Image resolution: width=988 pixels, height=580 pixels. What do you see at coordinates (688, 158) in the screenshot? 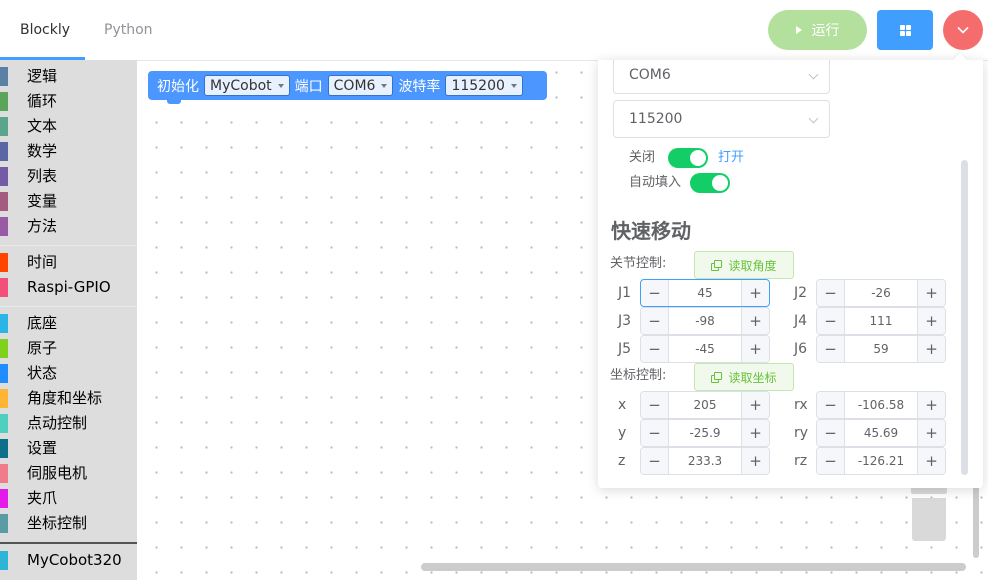
I see `connect-switch` at bounding box center [688, 158].